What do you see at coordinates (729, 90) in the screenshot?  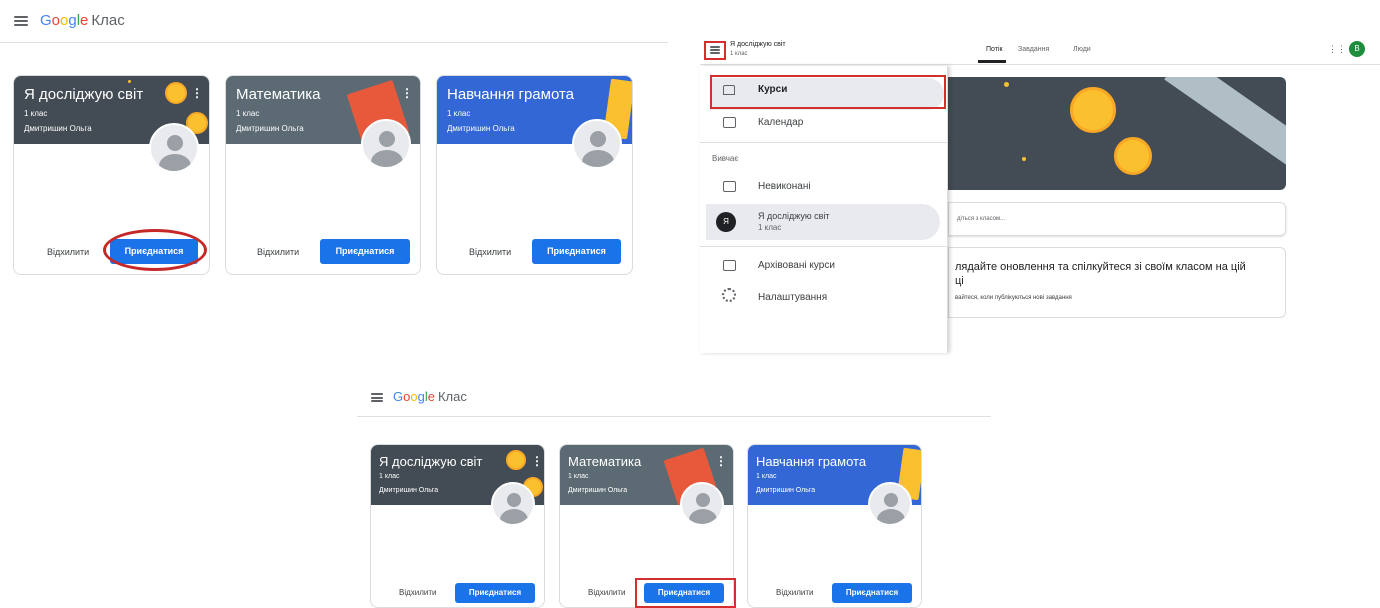 I see `home-icon` at bounding box center [729, 90].